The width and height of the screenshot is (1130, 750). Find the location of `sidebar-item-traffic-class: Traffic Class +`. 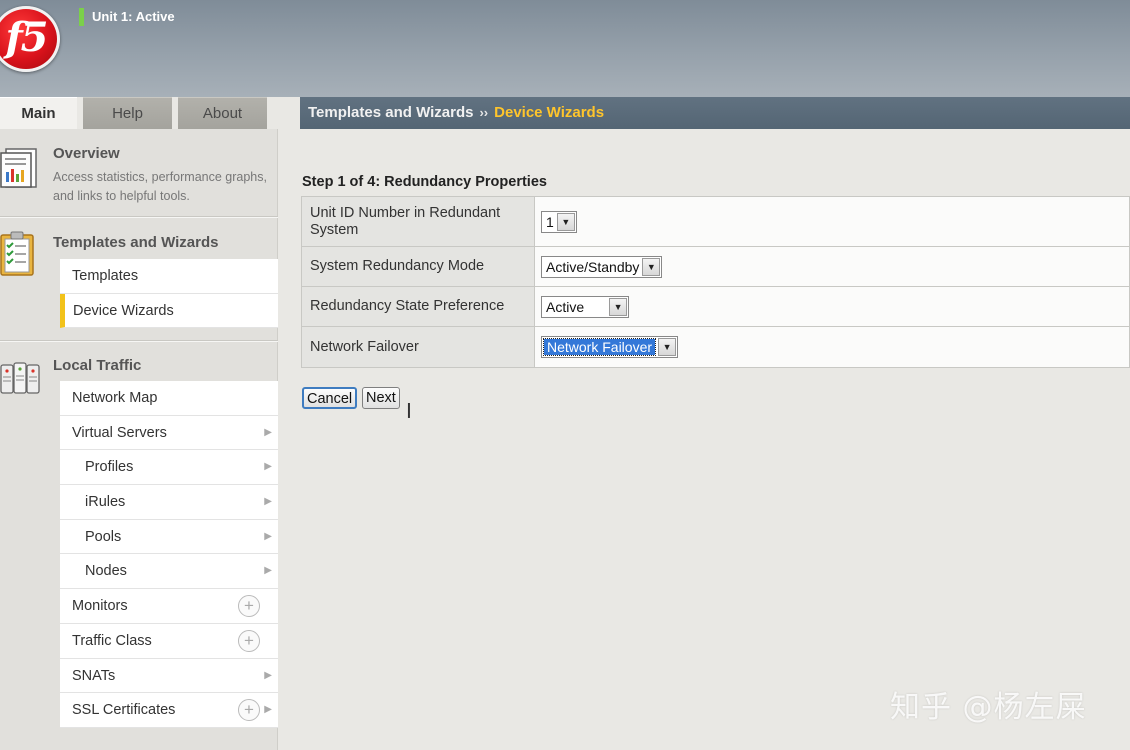

sidebar-item-traffic-class: Traffic Class + is located at coordinates (169, 641).